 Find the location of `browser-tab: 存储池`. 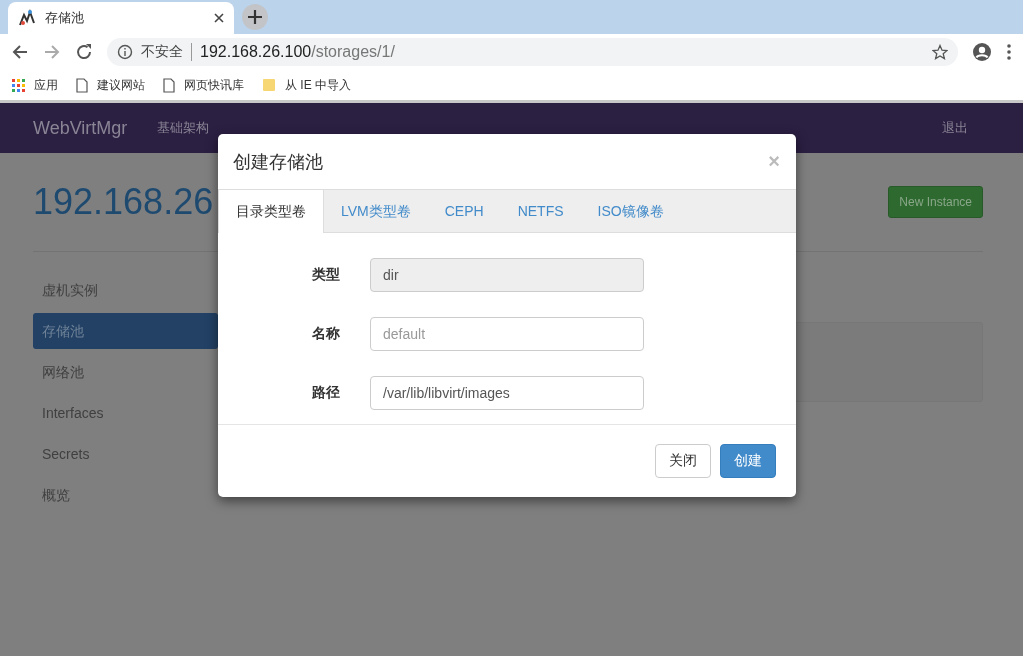

browser-tab: 存储池 is located at coordinates (121, 18).